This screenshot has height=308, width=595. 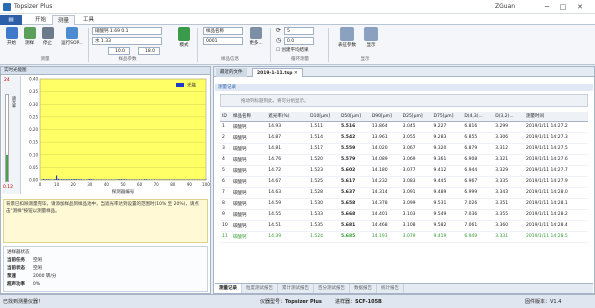 What do you see at coordinates (184, 37) in the screenshot?
I see `mode-button: 模式` at bounding box center [184, 37].